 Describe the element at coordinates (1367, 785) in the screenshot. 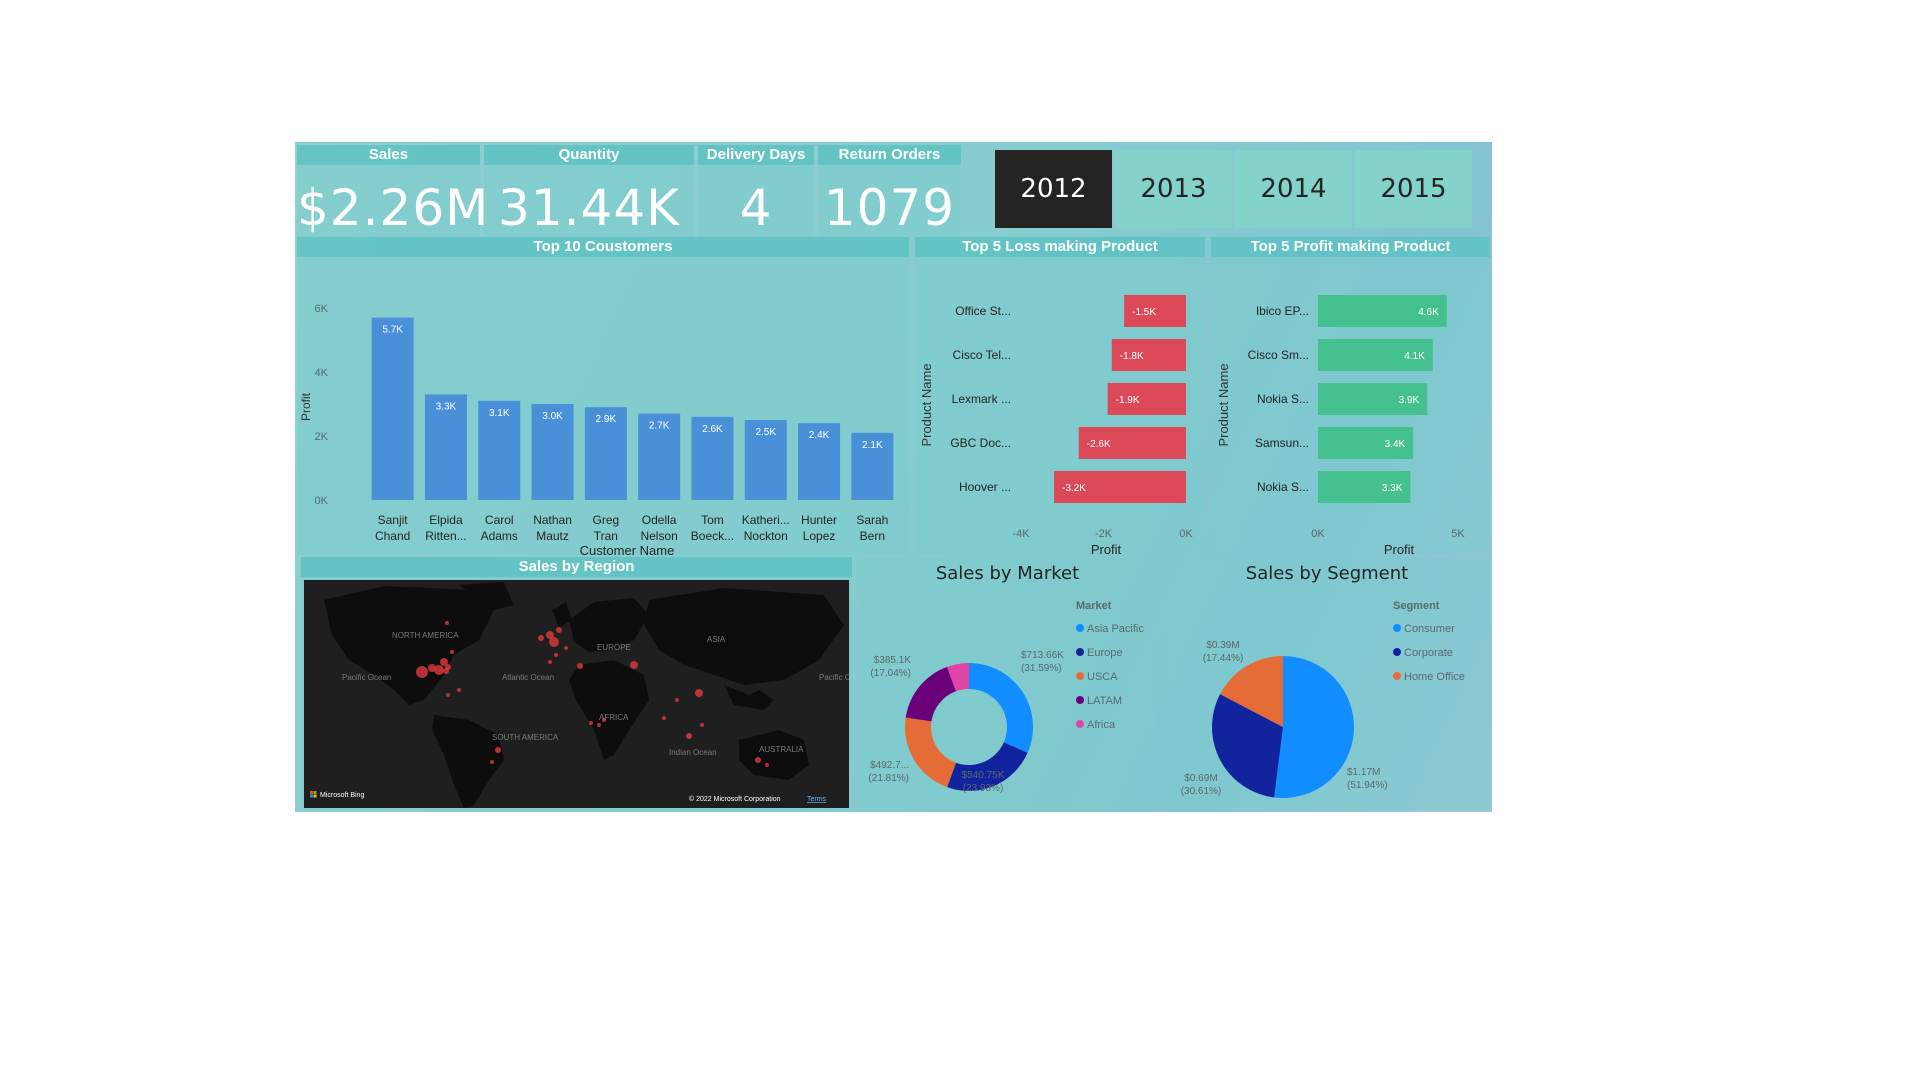

I see `data-label: (51.94%)` at that location.